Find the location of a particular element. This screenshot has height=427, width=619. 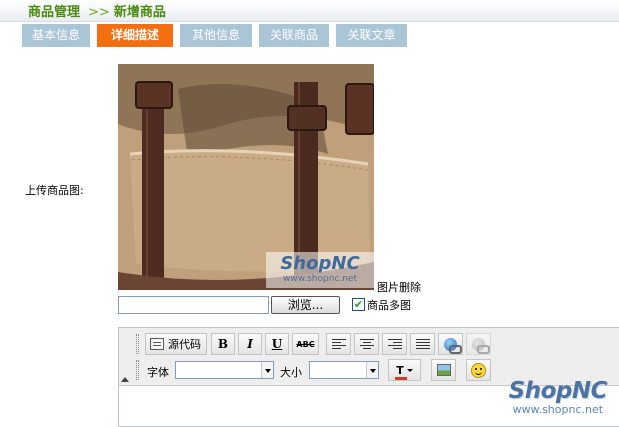

source-code-button: 源代码 is located at coordinates (176, 344).